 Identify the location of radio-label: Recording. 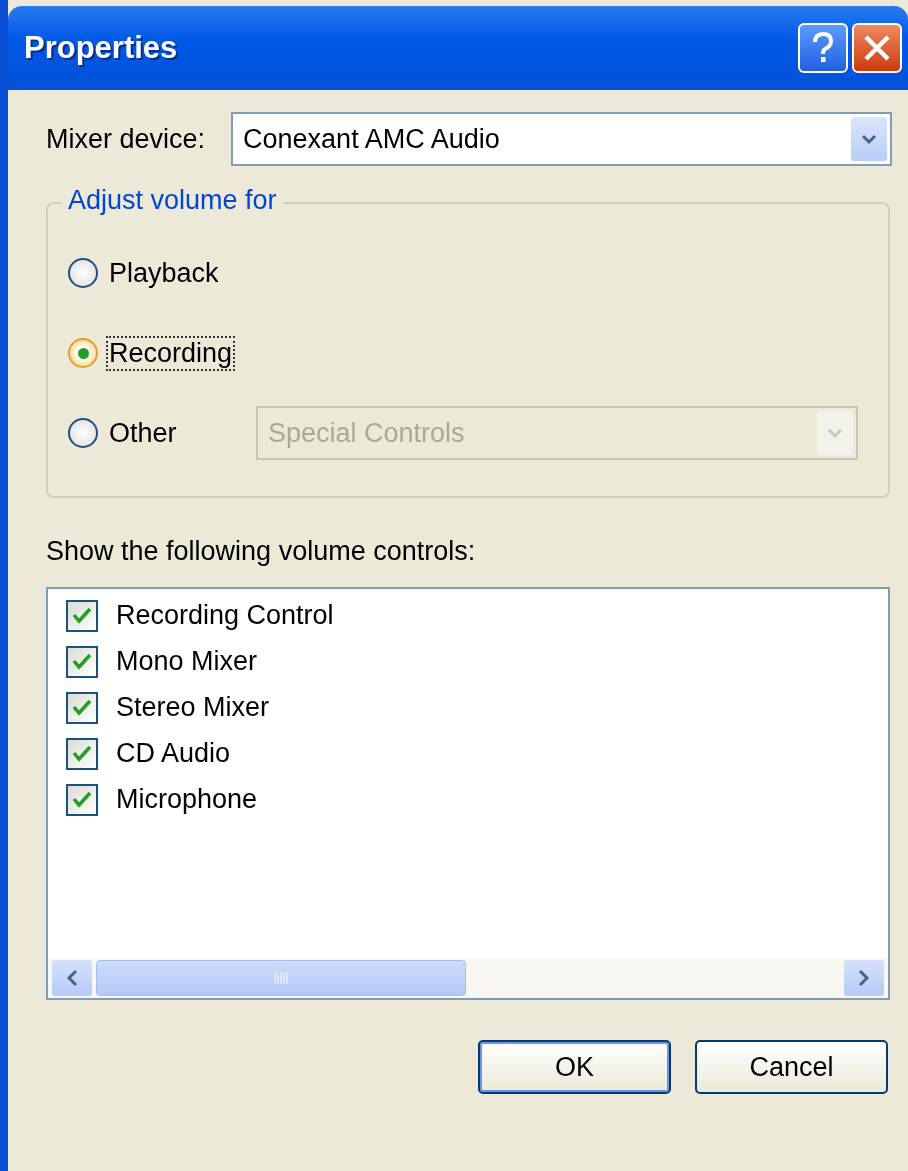
(171, 353).